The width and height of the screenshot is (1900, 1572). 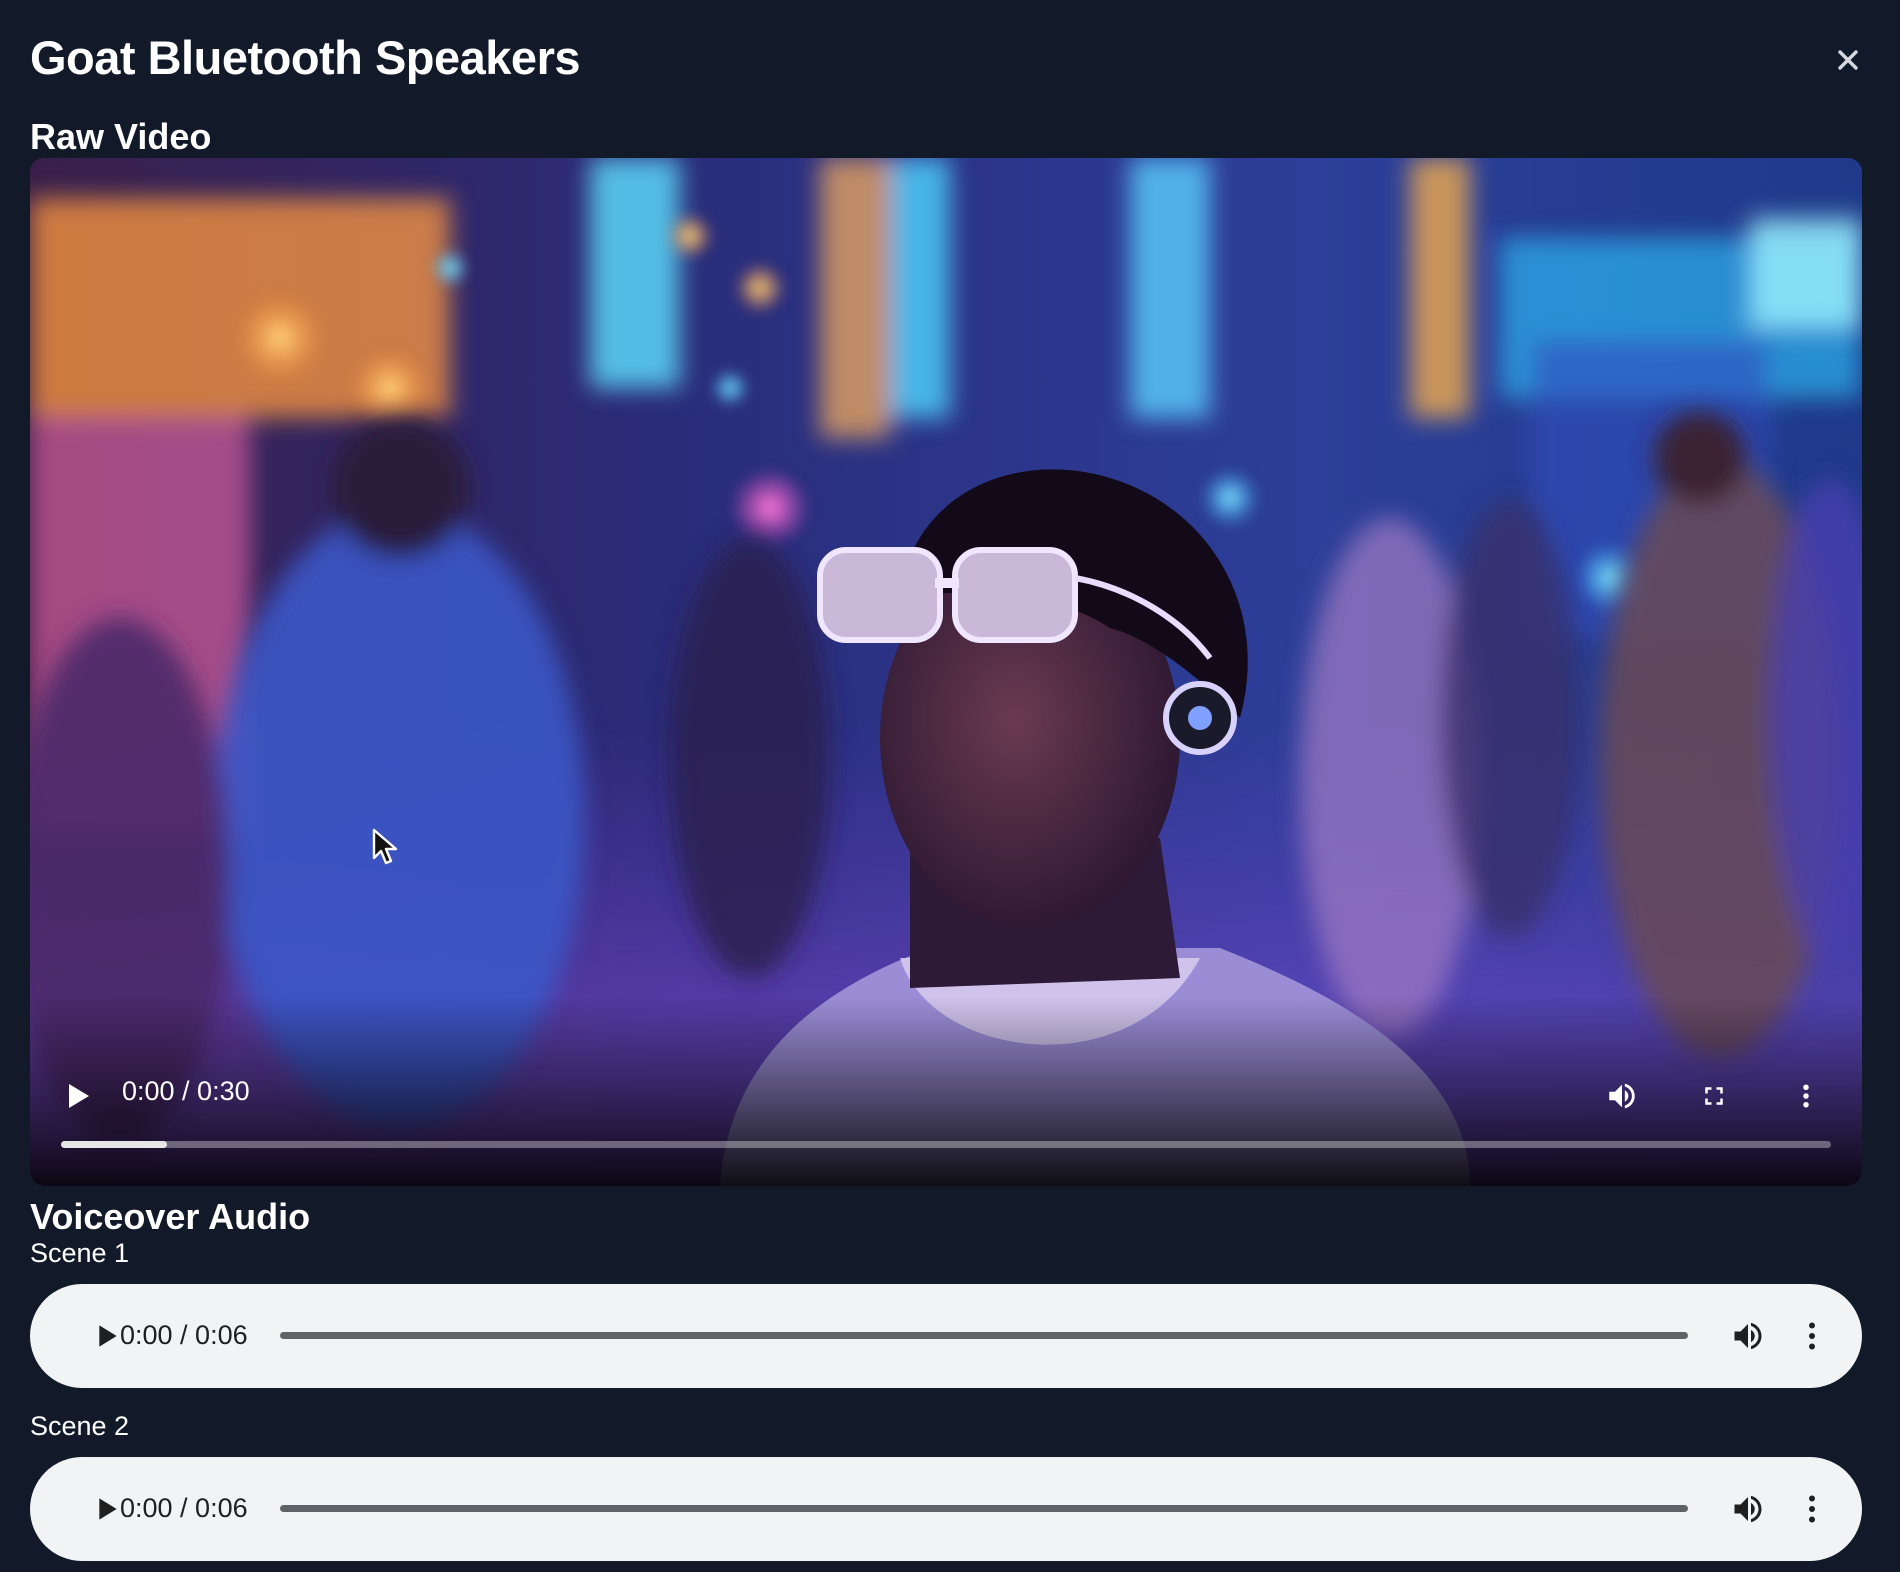 I want to click on fullscreen-icon, so click(x=1714, y=1096).